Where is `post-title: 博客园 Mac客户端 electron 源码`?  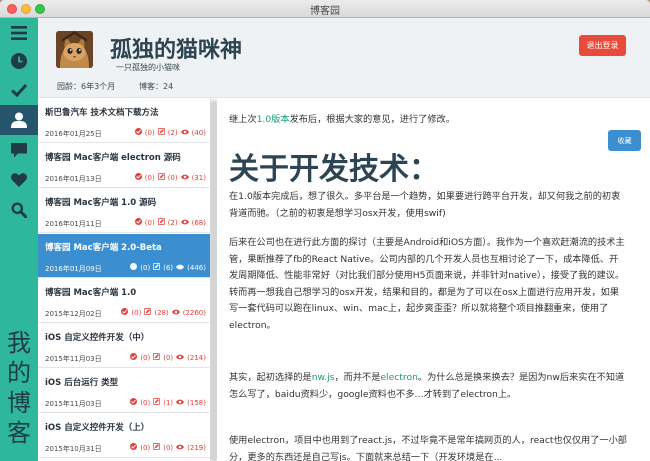 post-title: 博客园 Mac客户端 electron 源码 is located at coordinates (113, 158).